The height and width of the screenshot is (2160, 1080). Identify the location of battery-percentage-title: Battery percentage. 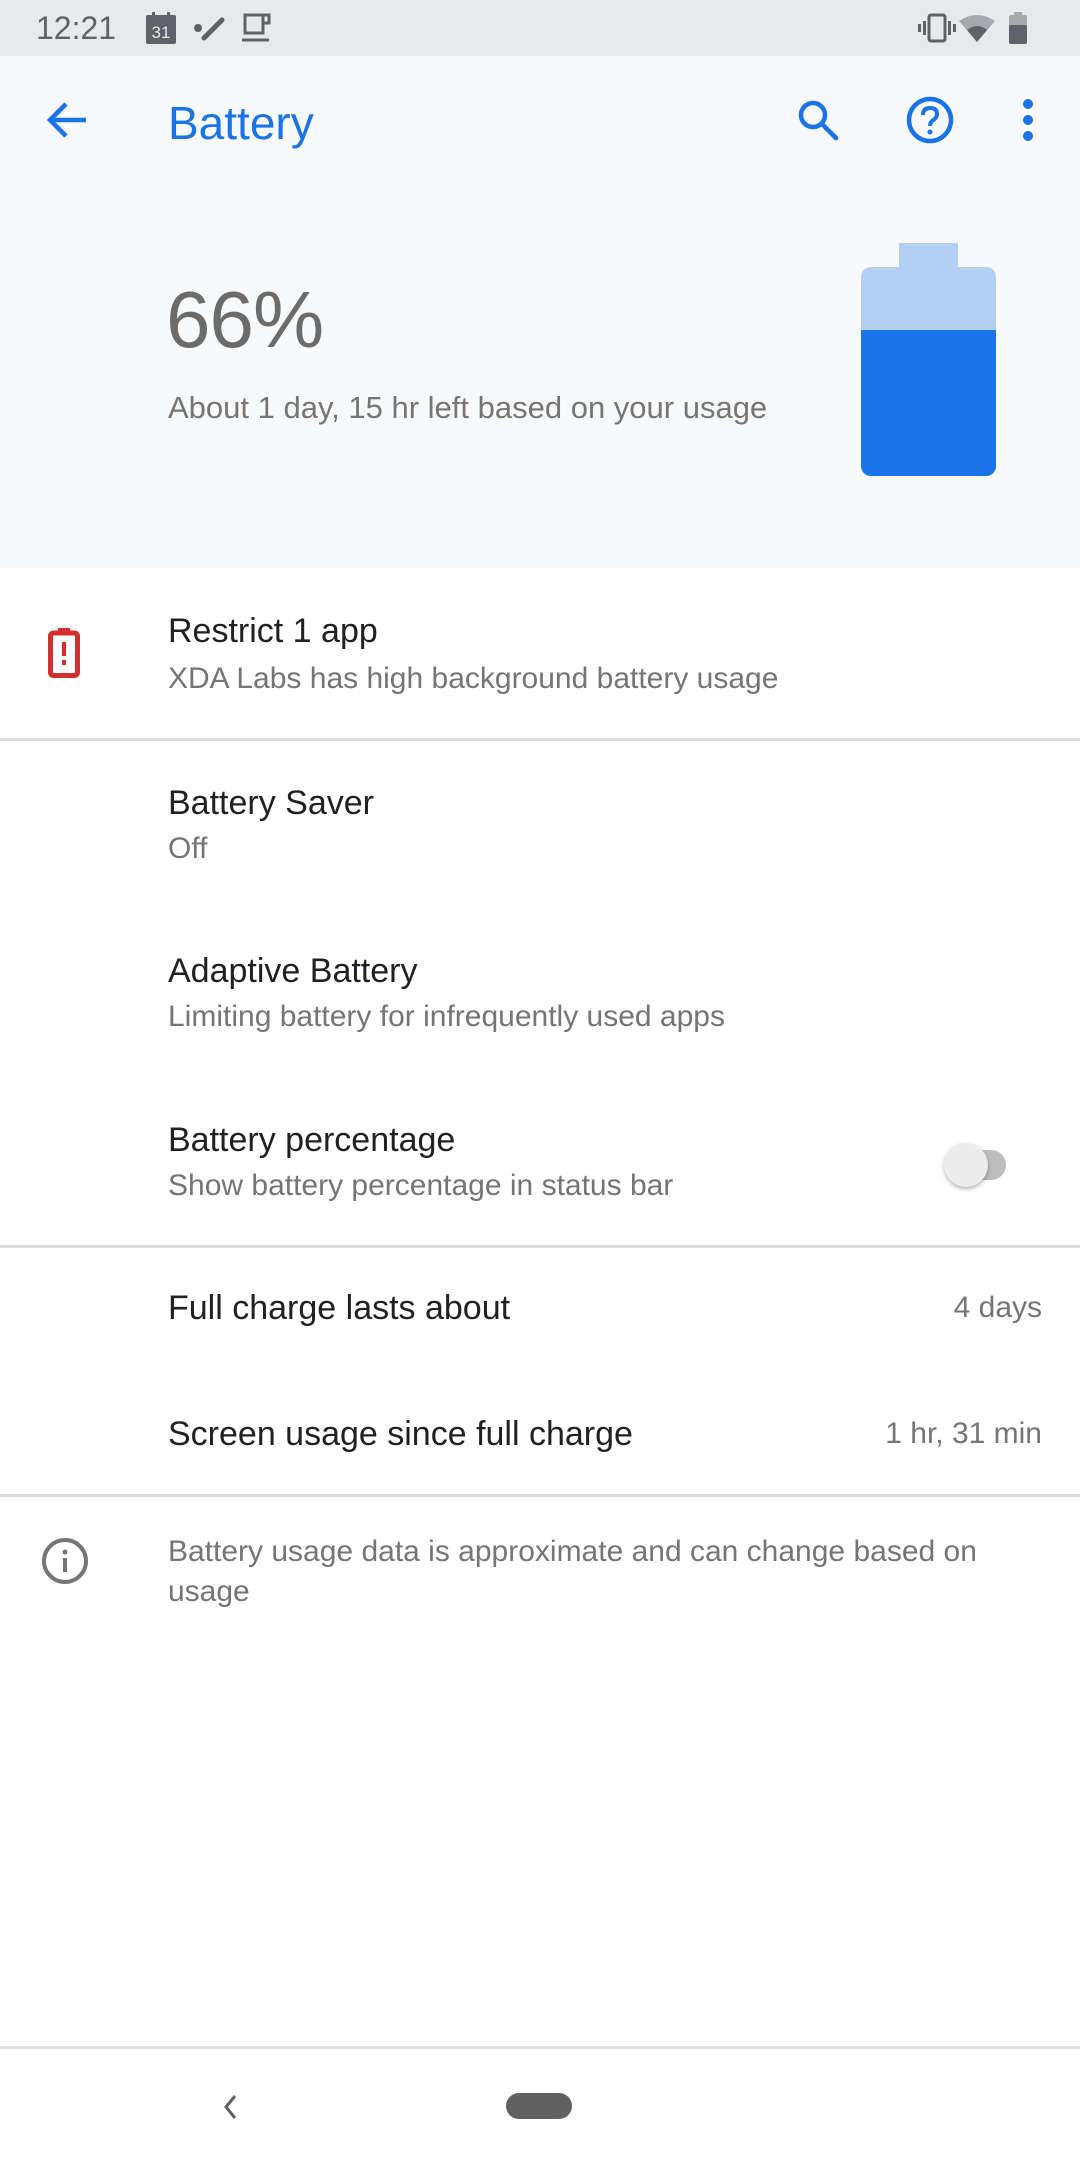
(312, 1140).